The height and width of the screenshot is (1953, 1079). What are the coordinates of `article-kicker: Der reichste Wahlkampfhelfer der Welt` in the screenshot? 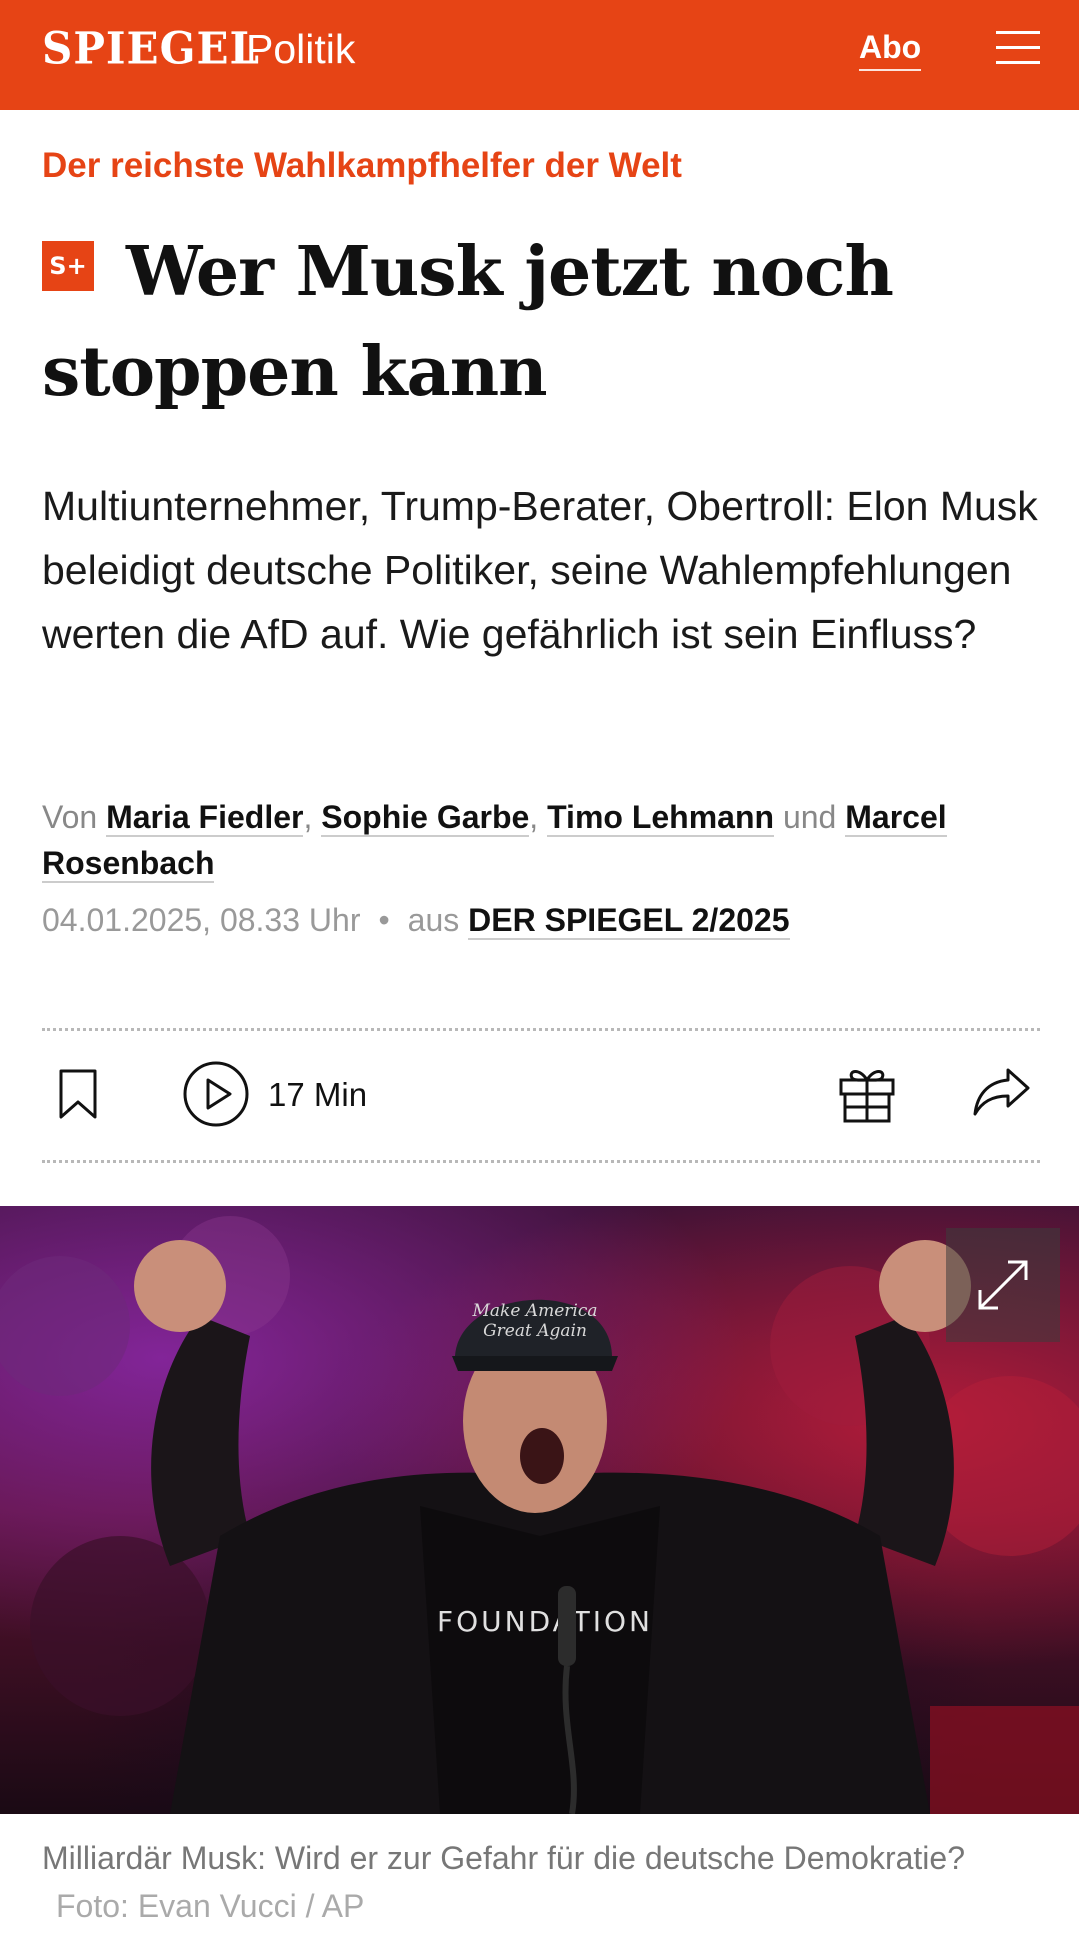 It's located at (362, 165).